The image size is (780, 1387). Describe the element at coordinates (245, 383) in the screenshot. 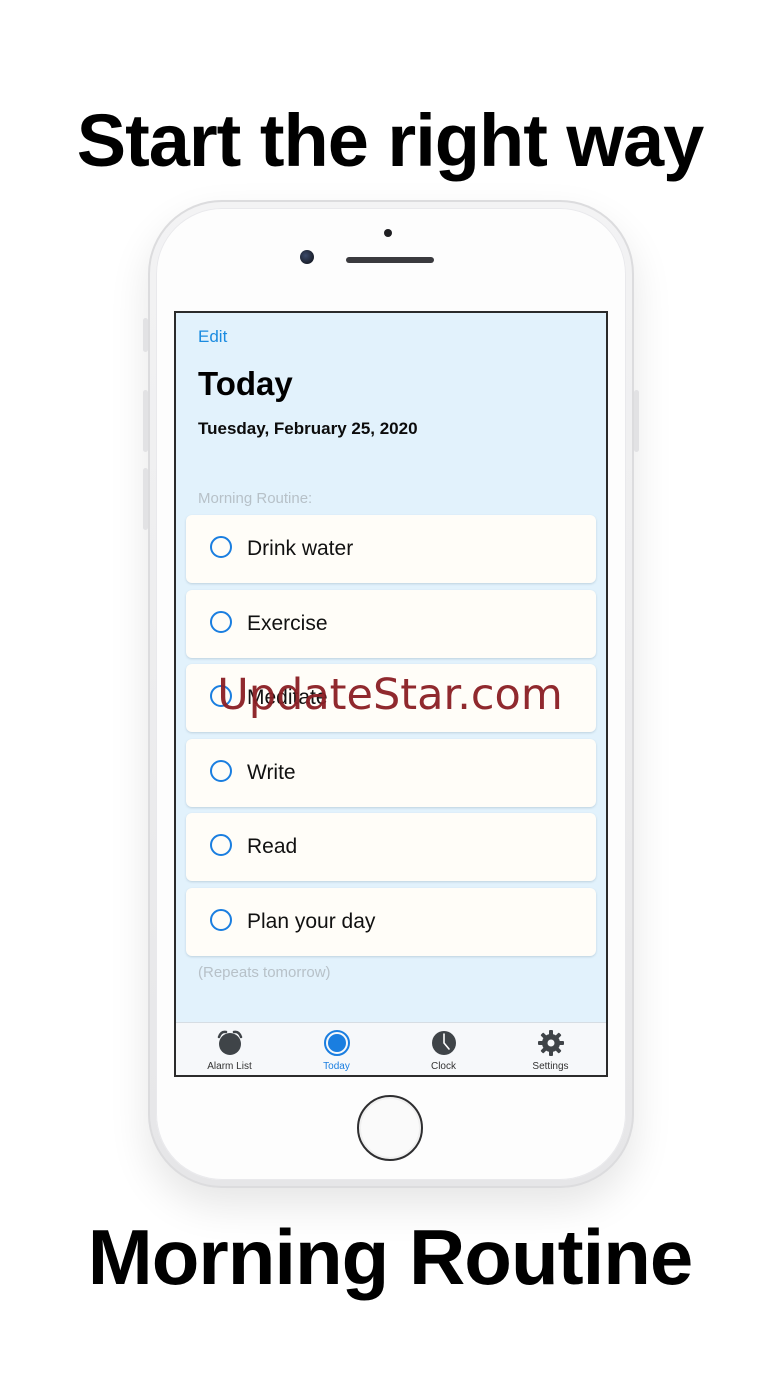

I see `page-title: Today` at that location.